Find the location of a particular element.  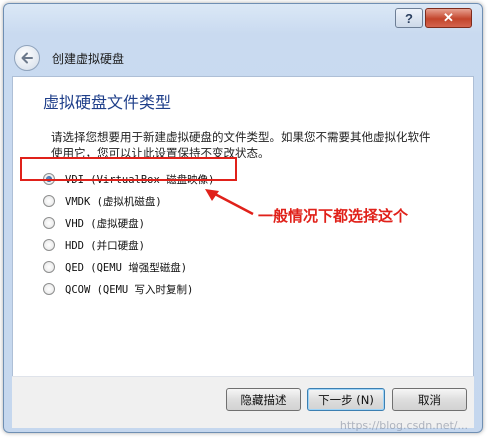

next-button: 下一步 (N) is located at coordinates (346, 399).